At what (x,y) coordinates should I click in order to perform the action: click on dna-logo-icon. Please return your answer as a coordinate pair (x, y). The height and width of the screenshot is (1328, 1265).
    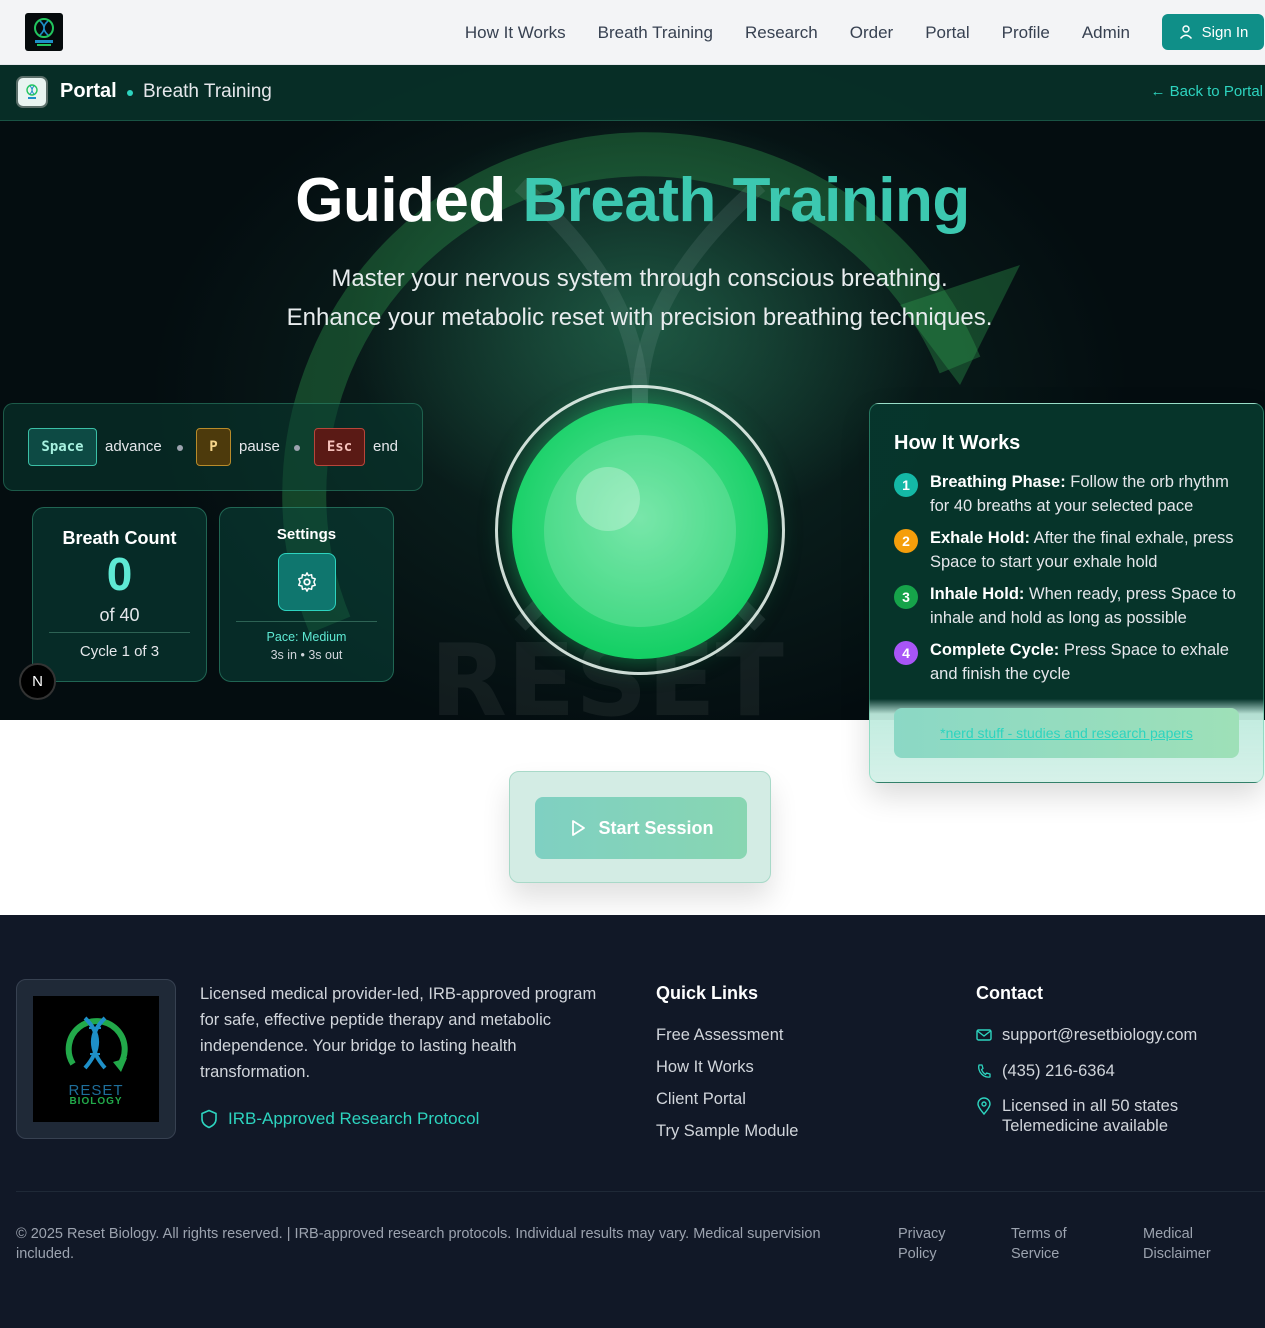
    Looking at the image, I should click on (44, 32).